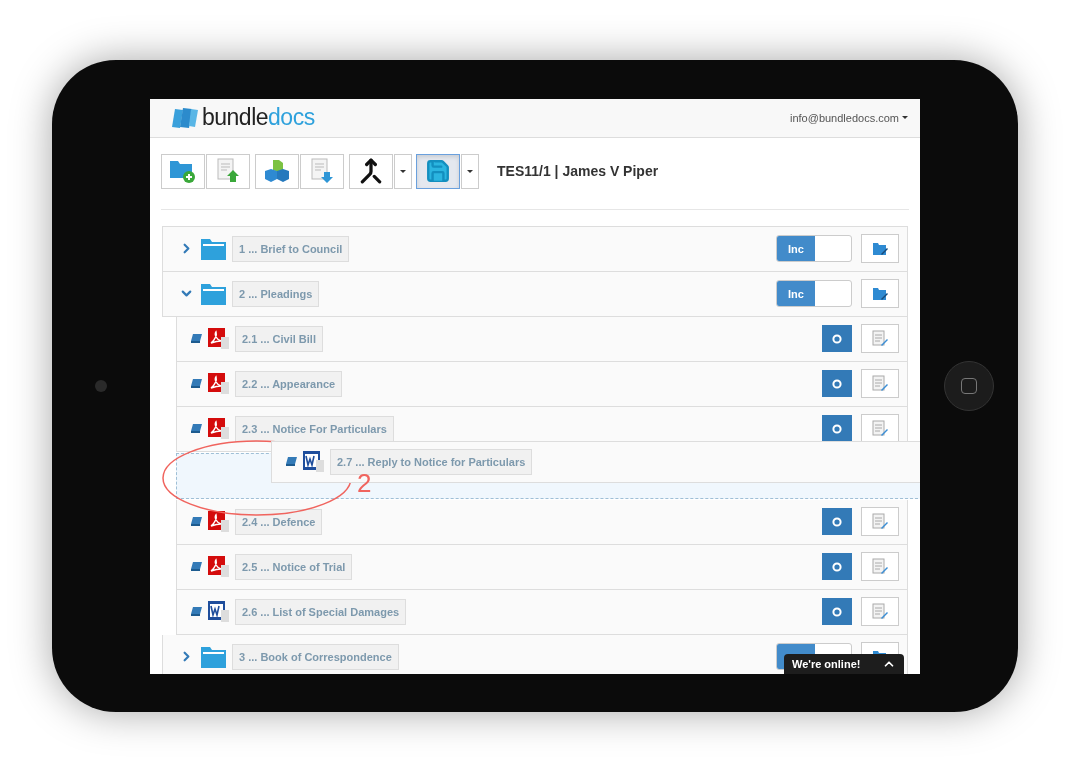  I want to click on document-label: 2.7 ... Reply to Notice for Particulars, so click(431, 461).